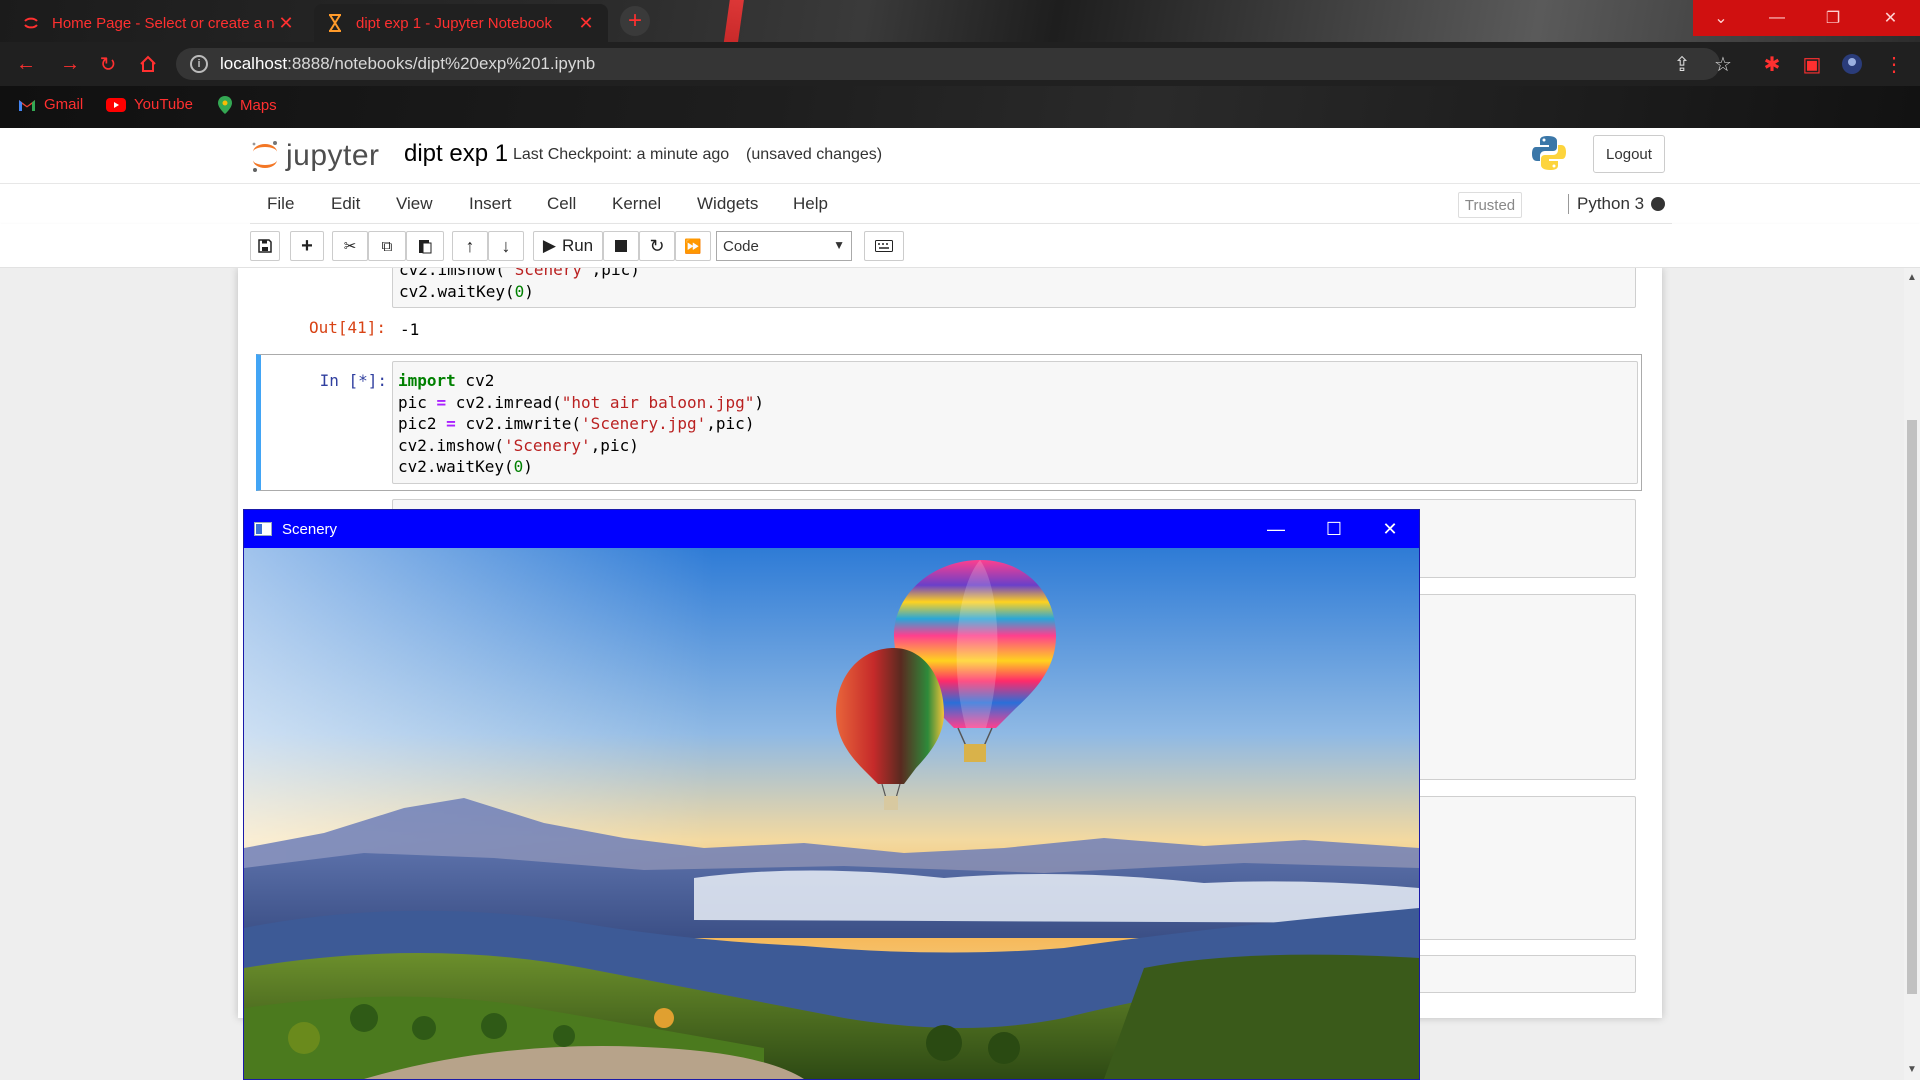 This screenshot has width=1920, height=1080. I want to click on code-token: cv2, so click(475, 380).